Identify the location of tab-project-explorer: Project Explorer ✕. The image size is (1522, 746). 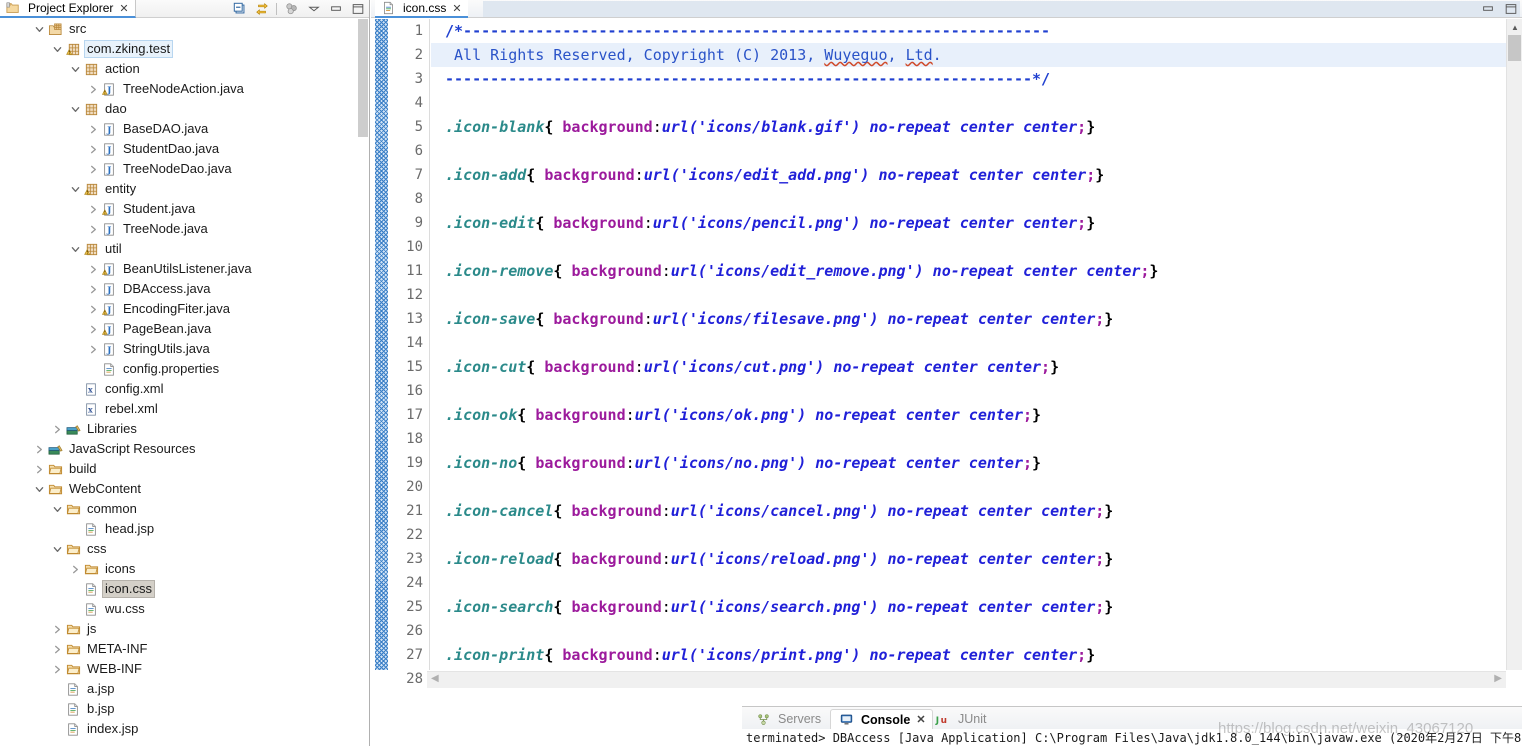
(68, 9).